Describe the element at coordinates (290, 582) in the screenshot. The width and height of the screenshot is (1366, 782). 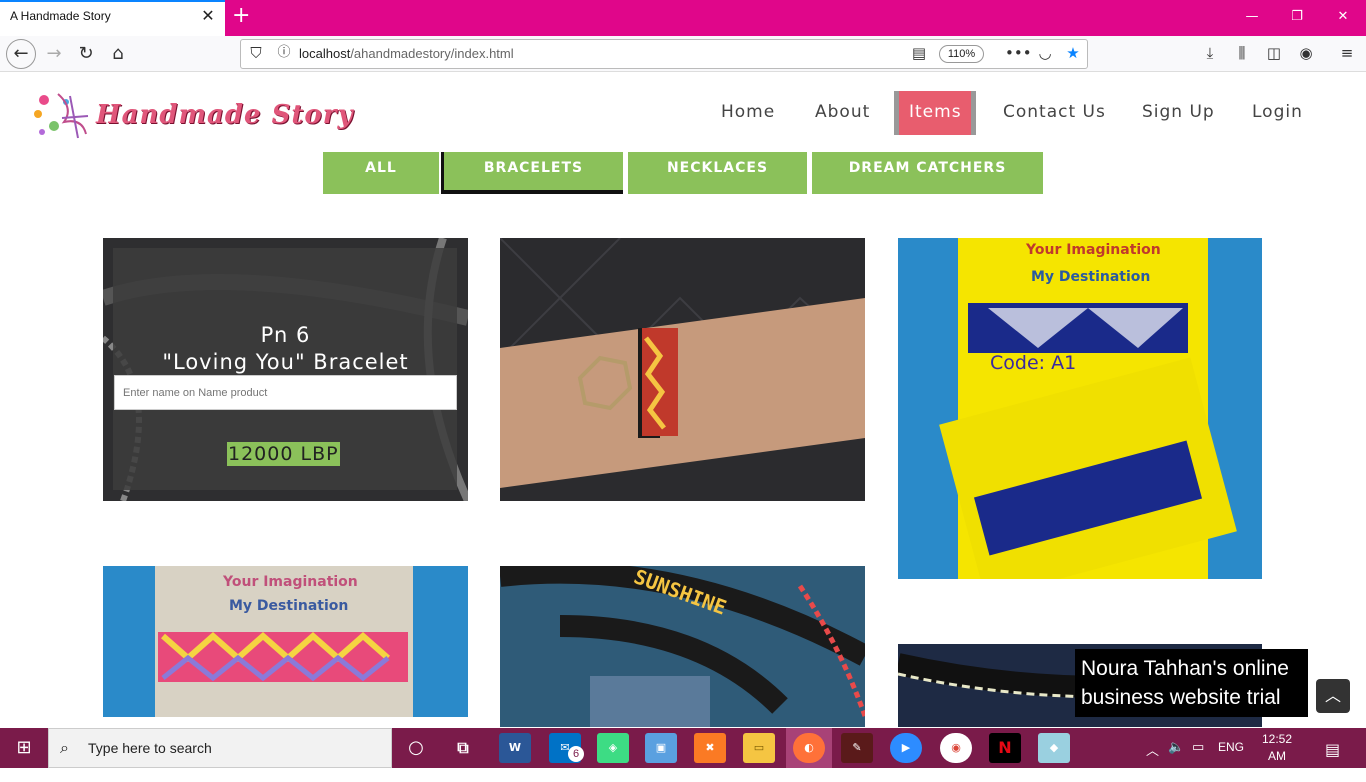
I see `card4-slogan-1: Your Imagination` at that location.